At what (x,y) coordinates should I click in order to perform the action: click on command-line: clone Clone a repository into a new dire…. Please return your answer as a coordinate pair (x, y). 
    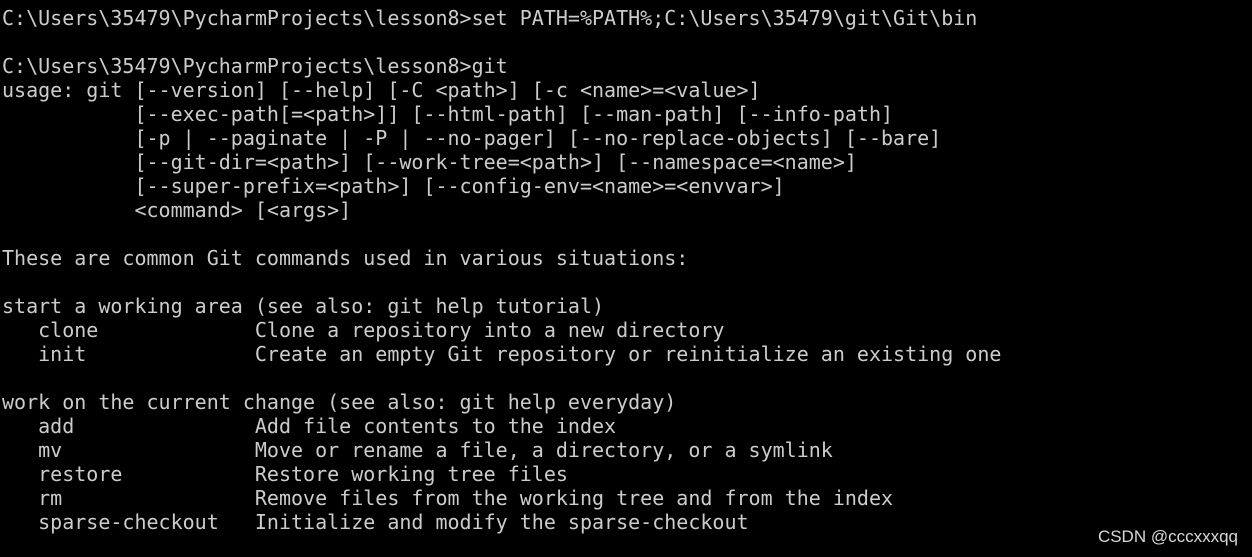
    Looking at the image, I should click on (363, 330).